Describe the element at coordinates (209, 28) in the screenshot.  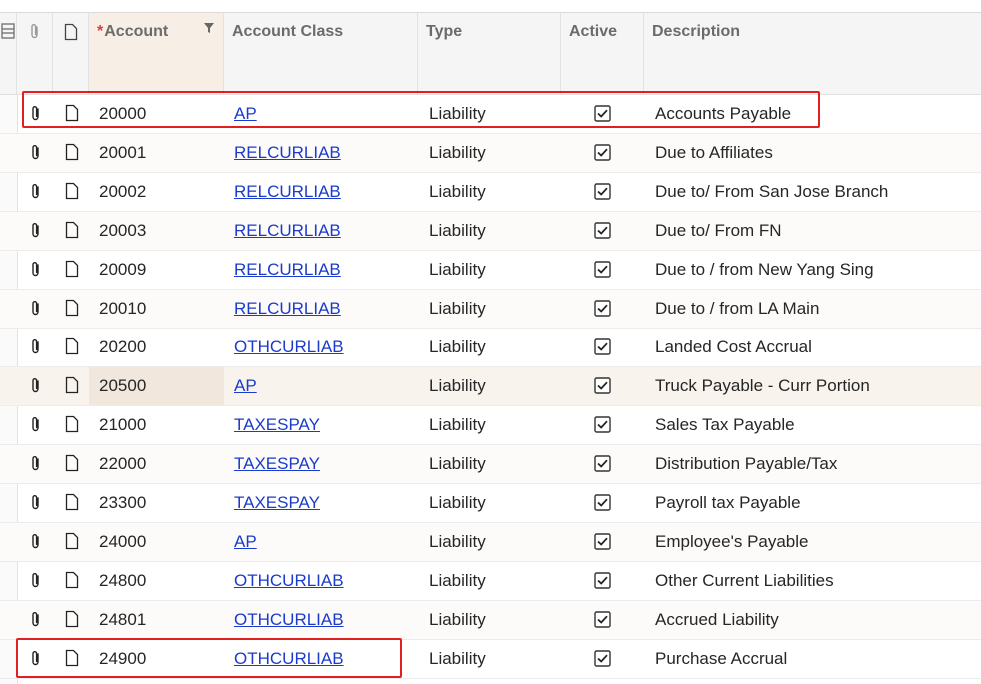
I see `filter-icon` at that location.